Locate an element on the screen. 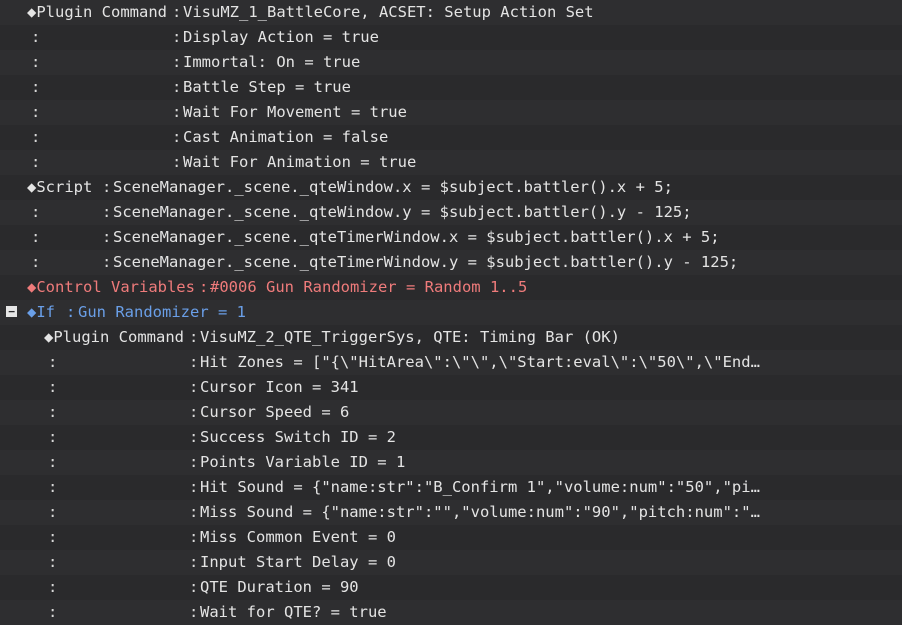 The width and height of the screenshot is (902, 625). list-item: : : Cast Animation = false is located at coordinates (451, 137).